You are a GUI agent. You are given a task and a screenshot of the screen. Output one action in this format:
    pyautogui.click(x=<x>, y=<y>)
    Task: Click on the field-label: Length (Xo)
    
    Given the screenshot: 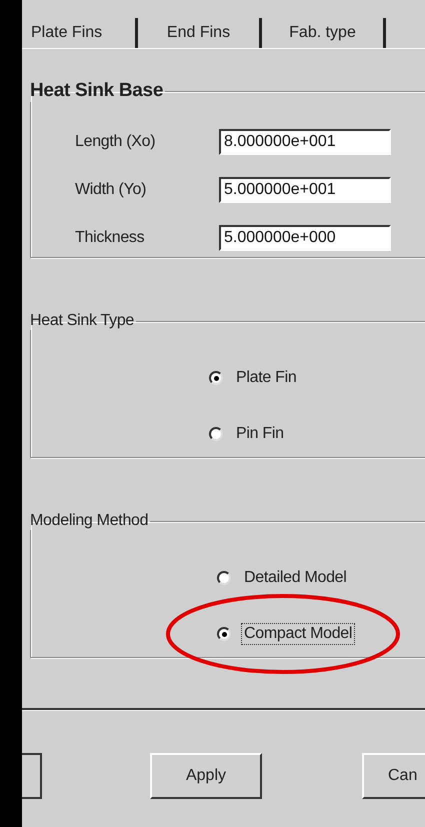 What is the action you would take?
    pyautogui.click(x=115, y=142)
    